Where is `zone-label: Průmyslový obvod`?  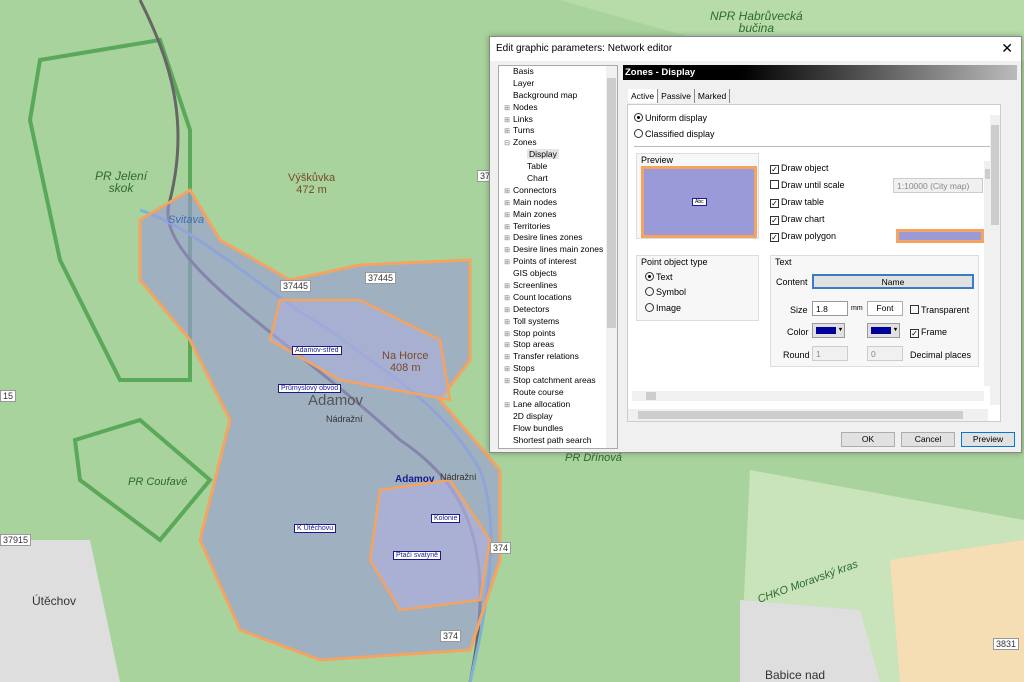
zone-label: Průmyslový obvod is located at coordinates (310, 388).